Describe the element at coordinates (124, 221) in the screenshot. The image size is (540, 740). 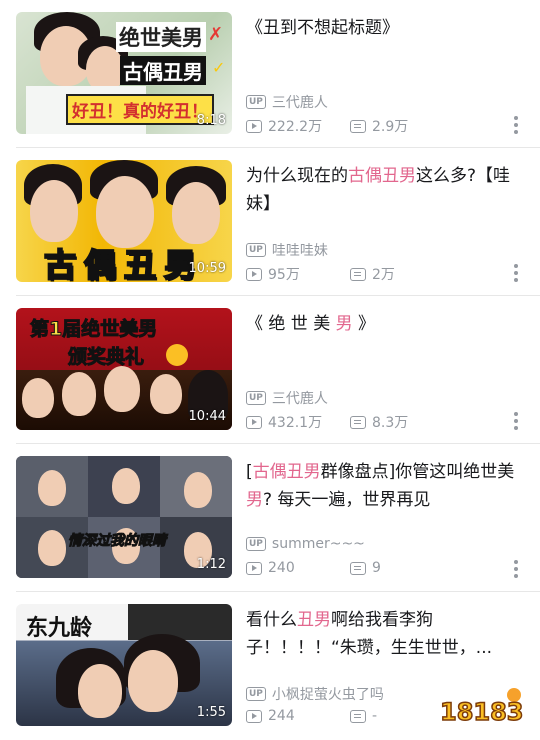
I see `video-thumbnail: 古偶丑男 10:59` at that location.